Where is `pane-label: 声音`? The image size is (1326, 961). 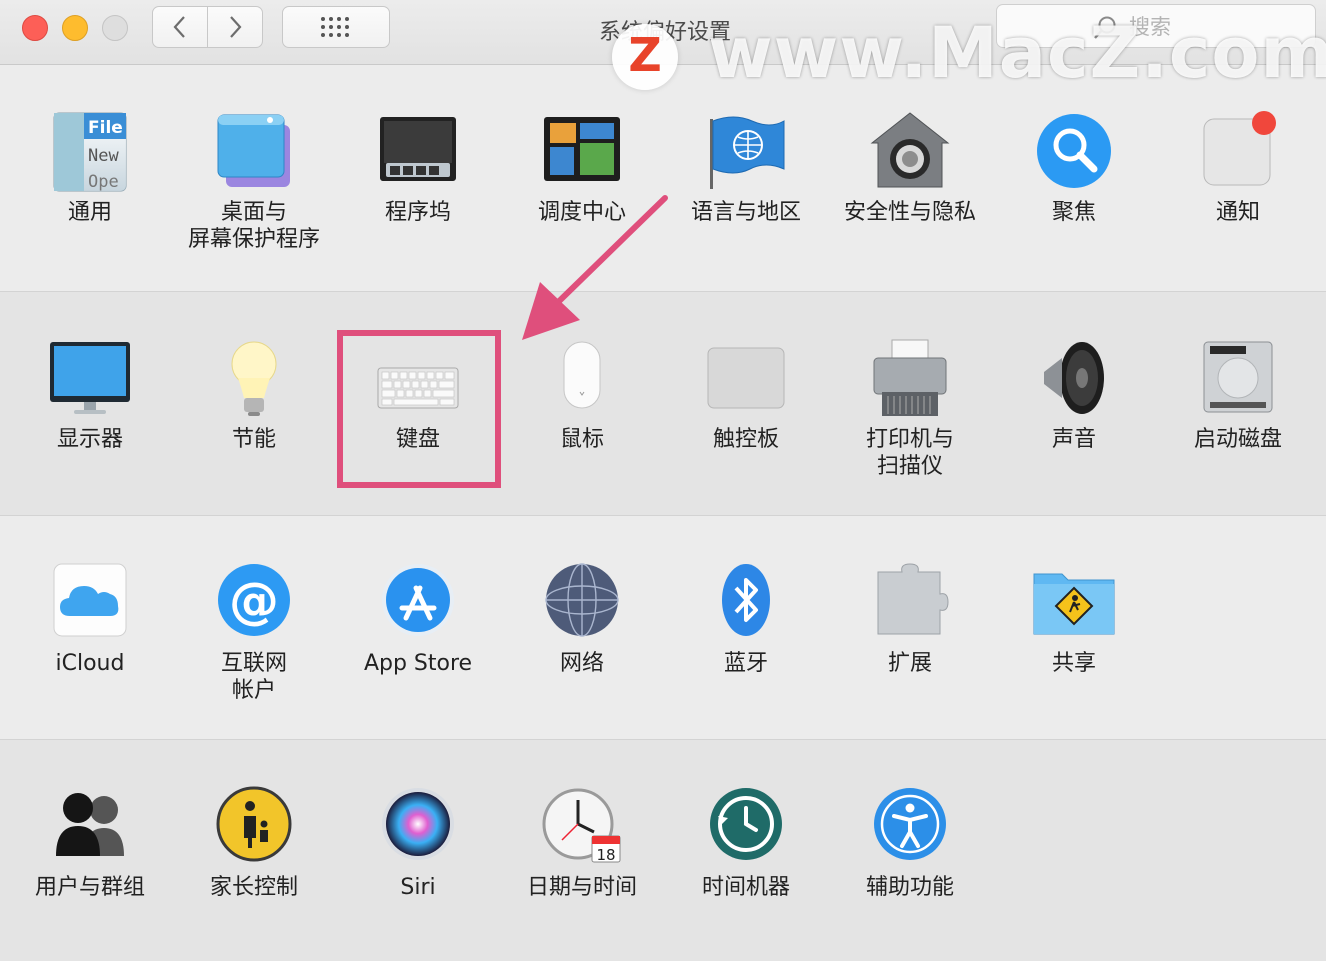
pane-label: 声音 is located at coordinates (1073, 439).